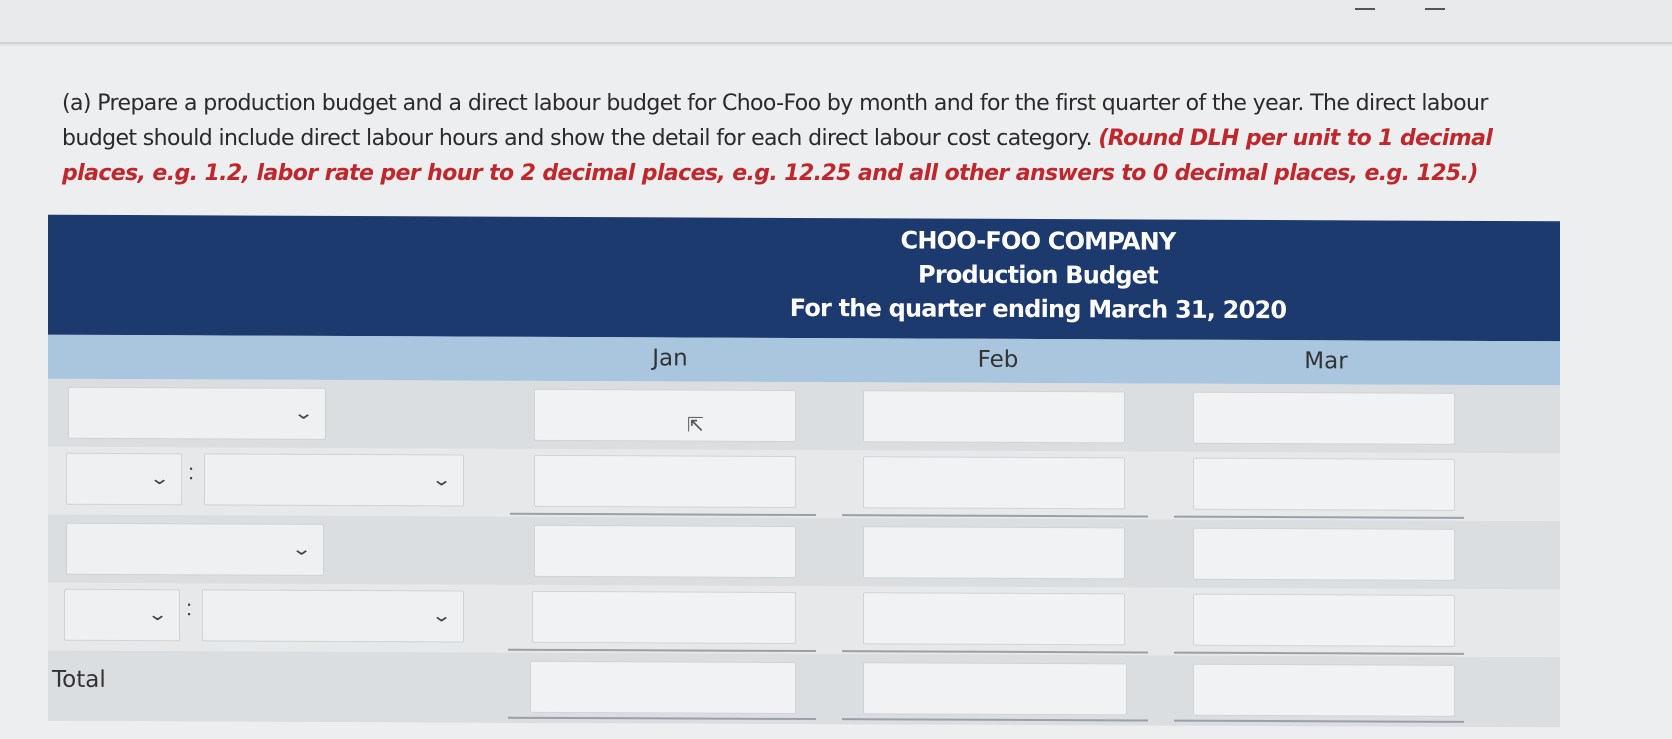  I want to click on question-label: (a), so click(76, 103).